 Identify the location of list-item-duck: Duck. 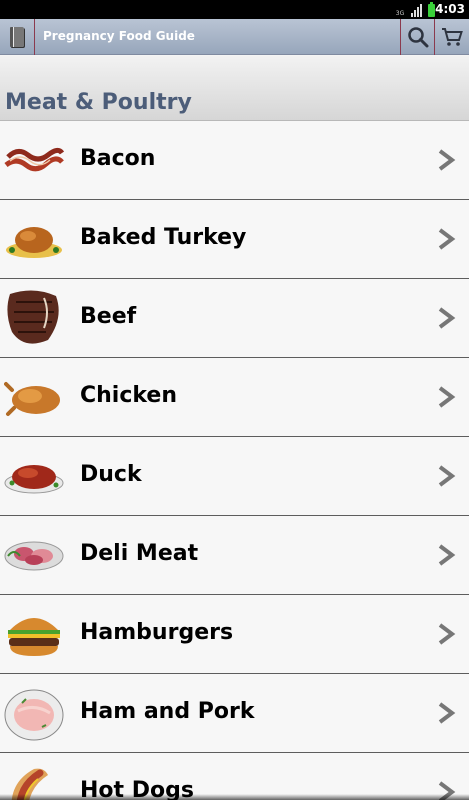
(234, 476).